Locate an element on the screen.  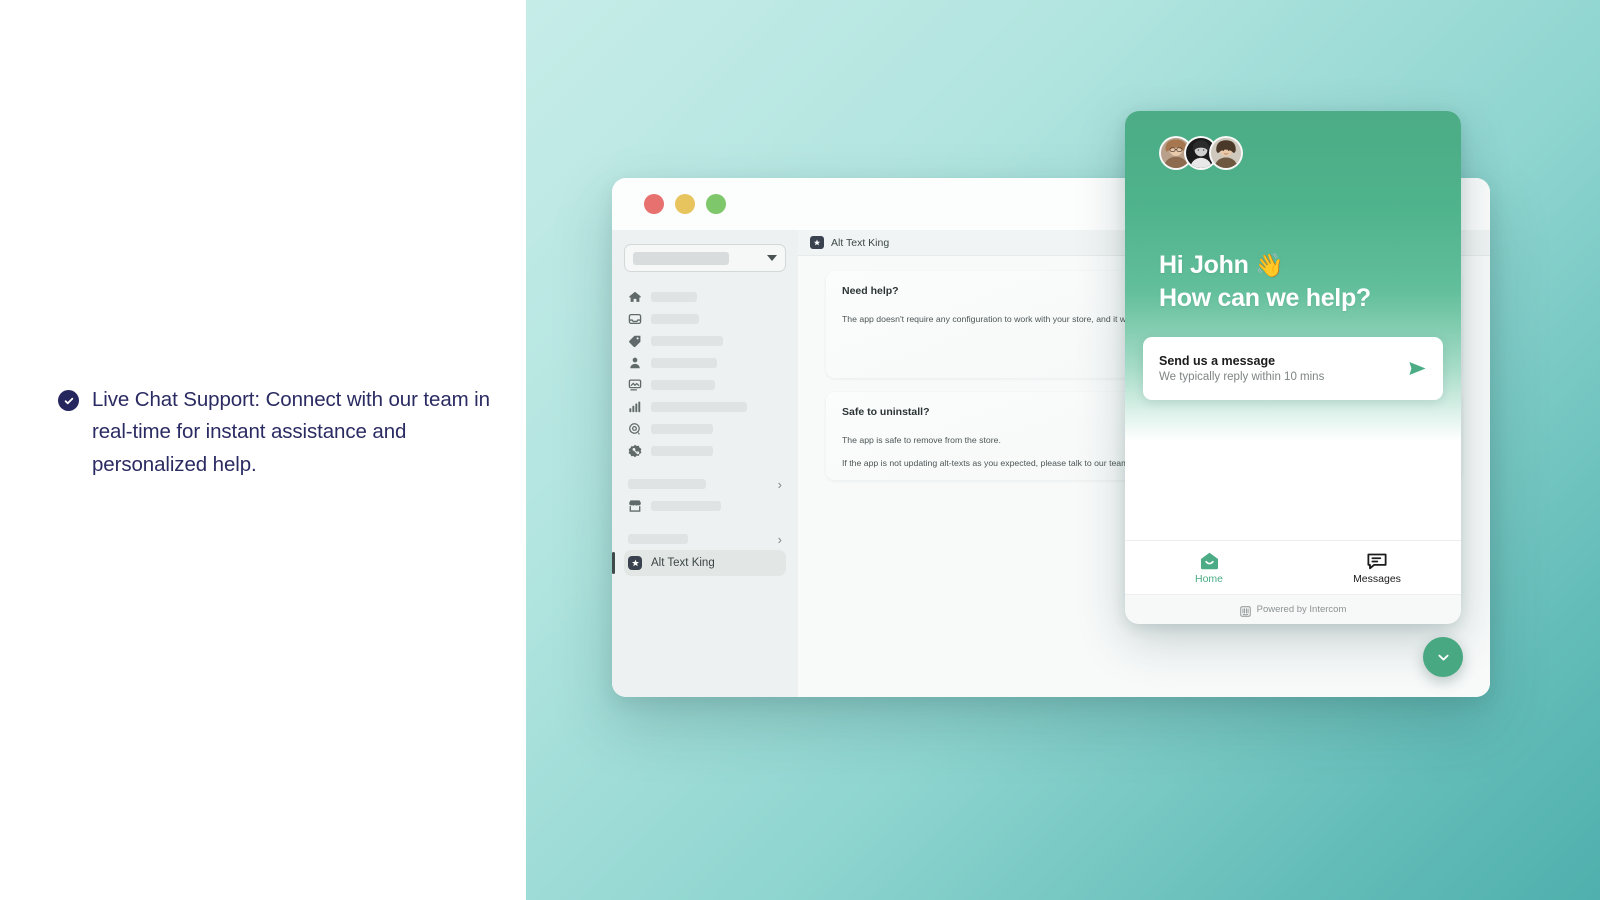
messenger-greeting: Hi John 👋 How can we help? is located at coordinates (1265, 281).